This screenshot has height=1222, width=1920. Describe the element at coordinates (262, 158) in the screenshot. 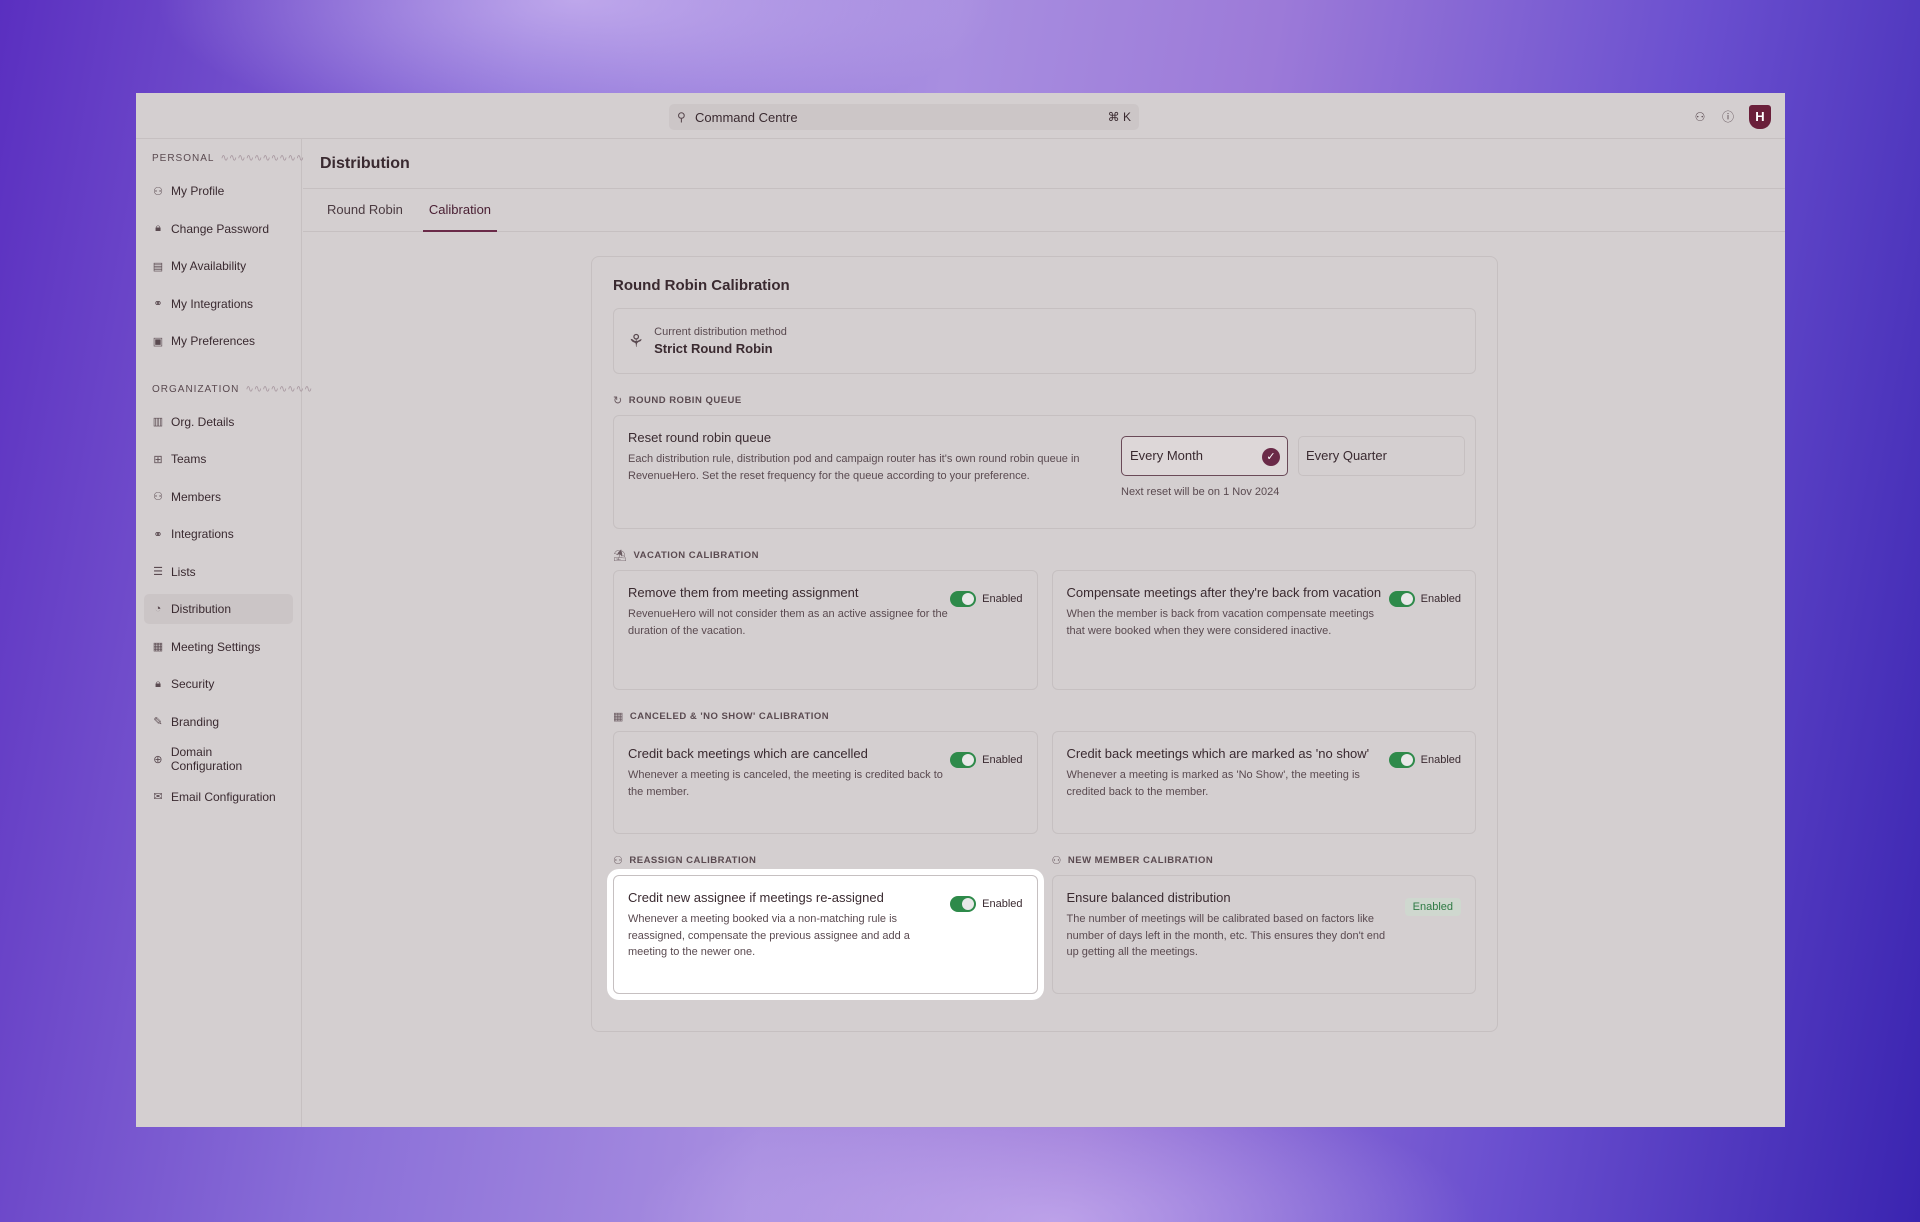

I see `wave-decoration: ∿∿∿∿∿∿∿∿∿∿` at that location.